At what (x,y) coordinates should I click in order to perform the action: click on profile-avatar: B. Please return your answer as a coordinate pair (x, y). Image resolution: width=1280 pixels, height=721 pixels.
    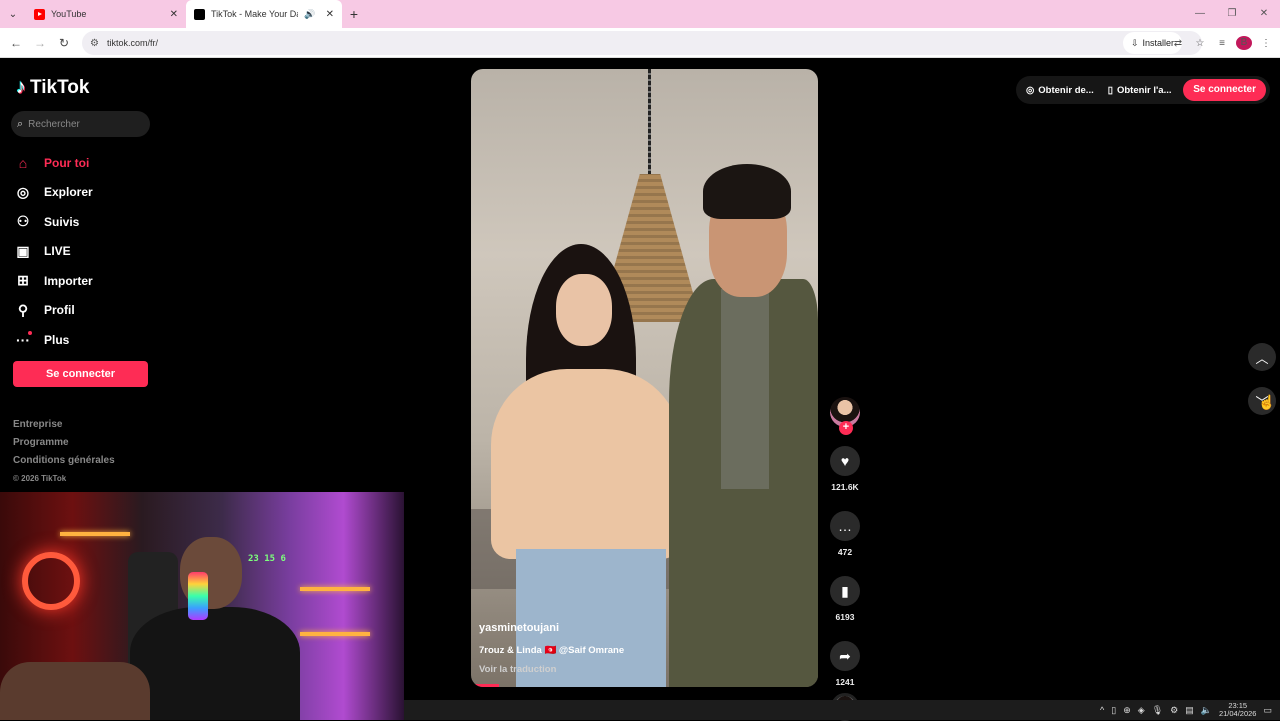
    Looking at the image, I should click on (1244, 43).